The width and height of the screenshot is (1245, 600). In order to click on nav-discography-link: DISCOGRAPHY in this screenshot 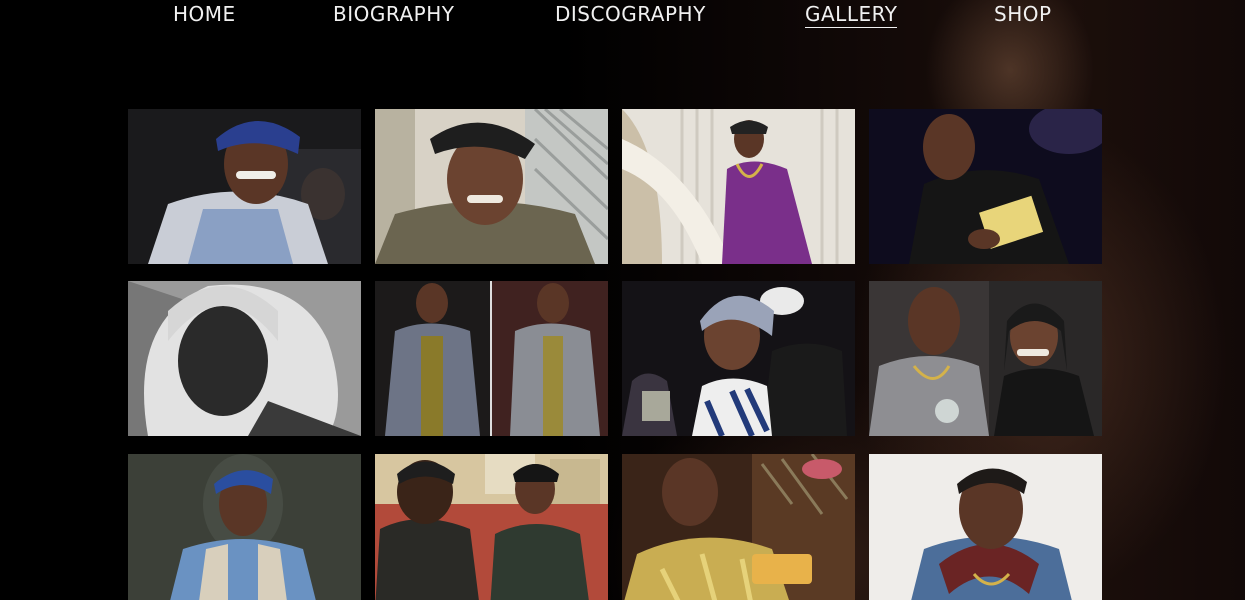, I will do `click(630, 14)`.